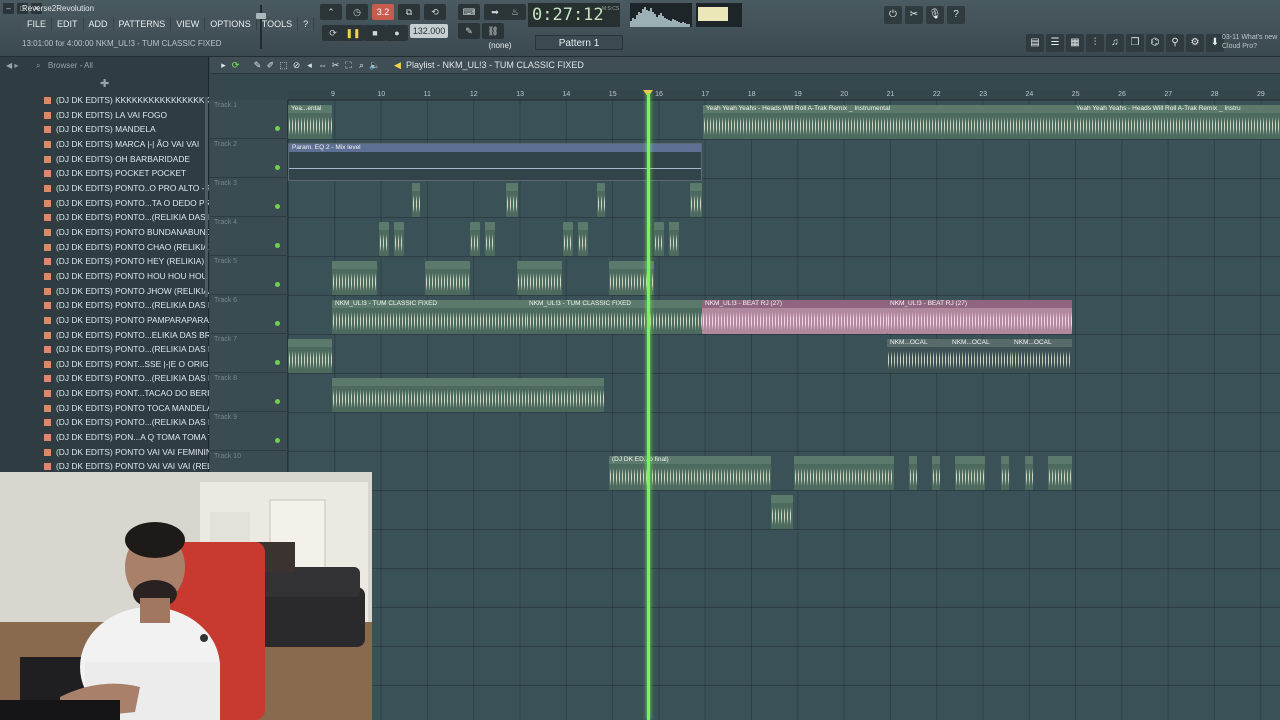 The height and width of the screenshot is (720, 1280). What do you see at coordinates (104, 261) in the screenshot?
I see `browser-item: (DJ DK EDITS) PONTO HEY (RELIKIA)` at bounding box center [104, 261].